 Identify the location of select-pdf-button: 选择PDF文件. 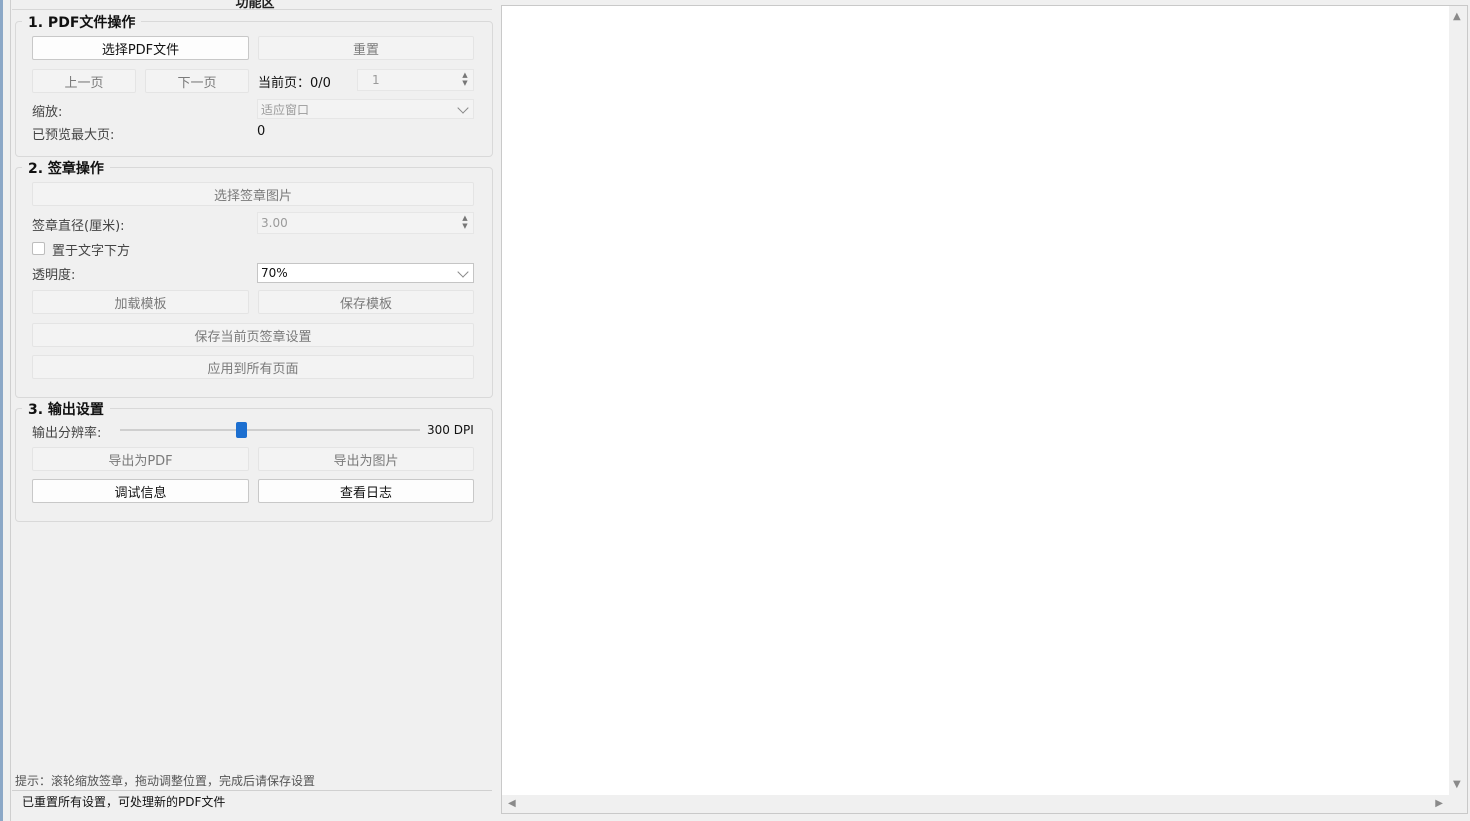
(140, 48).